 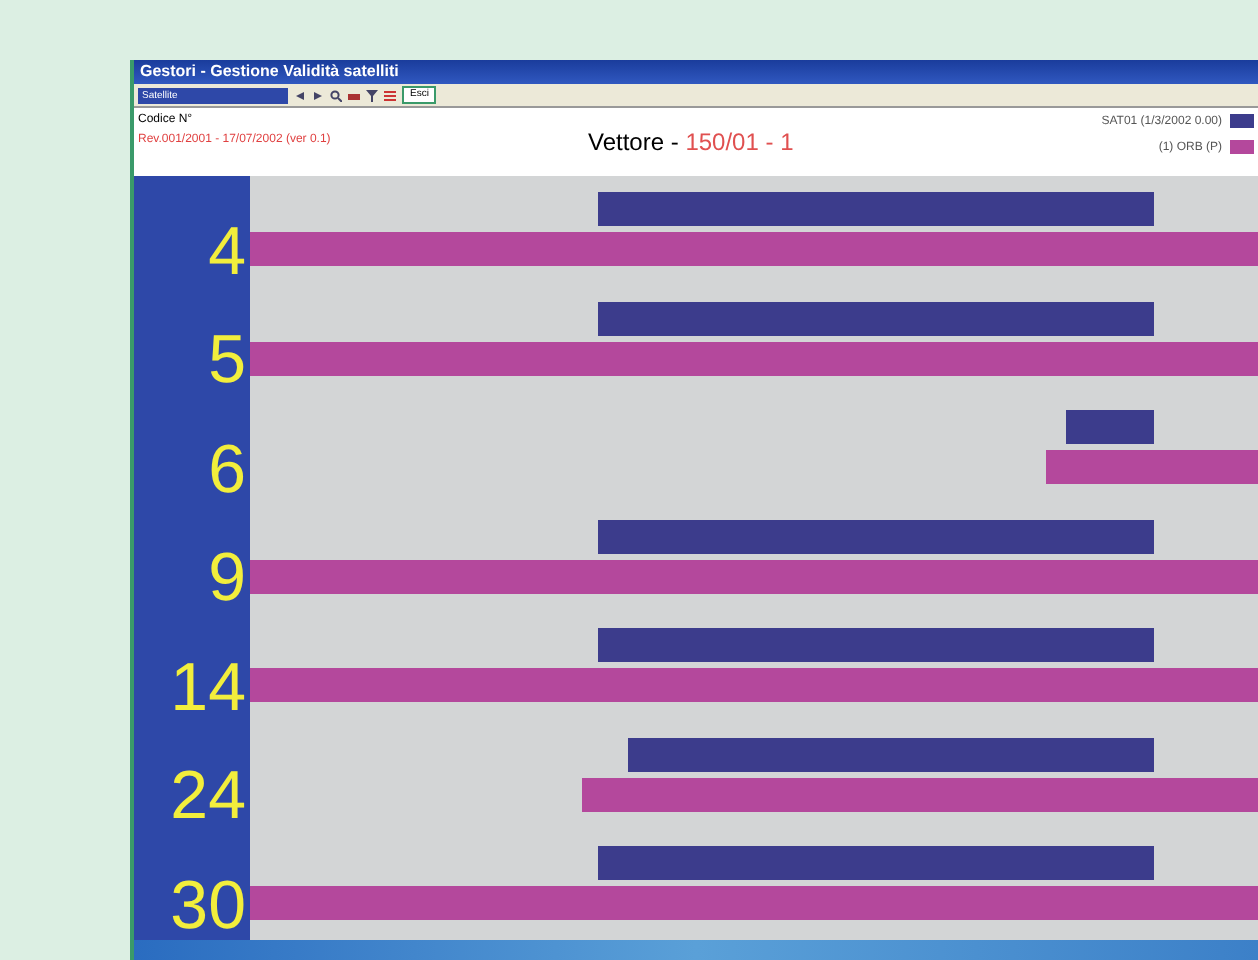 What do you see at coordinates (390, 95) in the screenshot?
I see `grid-icon` at bounding box center [390, 95].